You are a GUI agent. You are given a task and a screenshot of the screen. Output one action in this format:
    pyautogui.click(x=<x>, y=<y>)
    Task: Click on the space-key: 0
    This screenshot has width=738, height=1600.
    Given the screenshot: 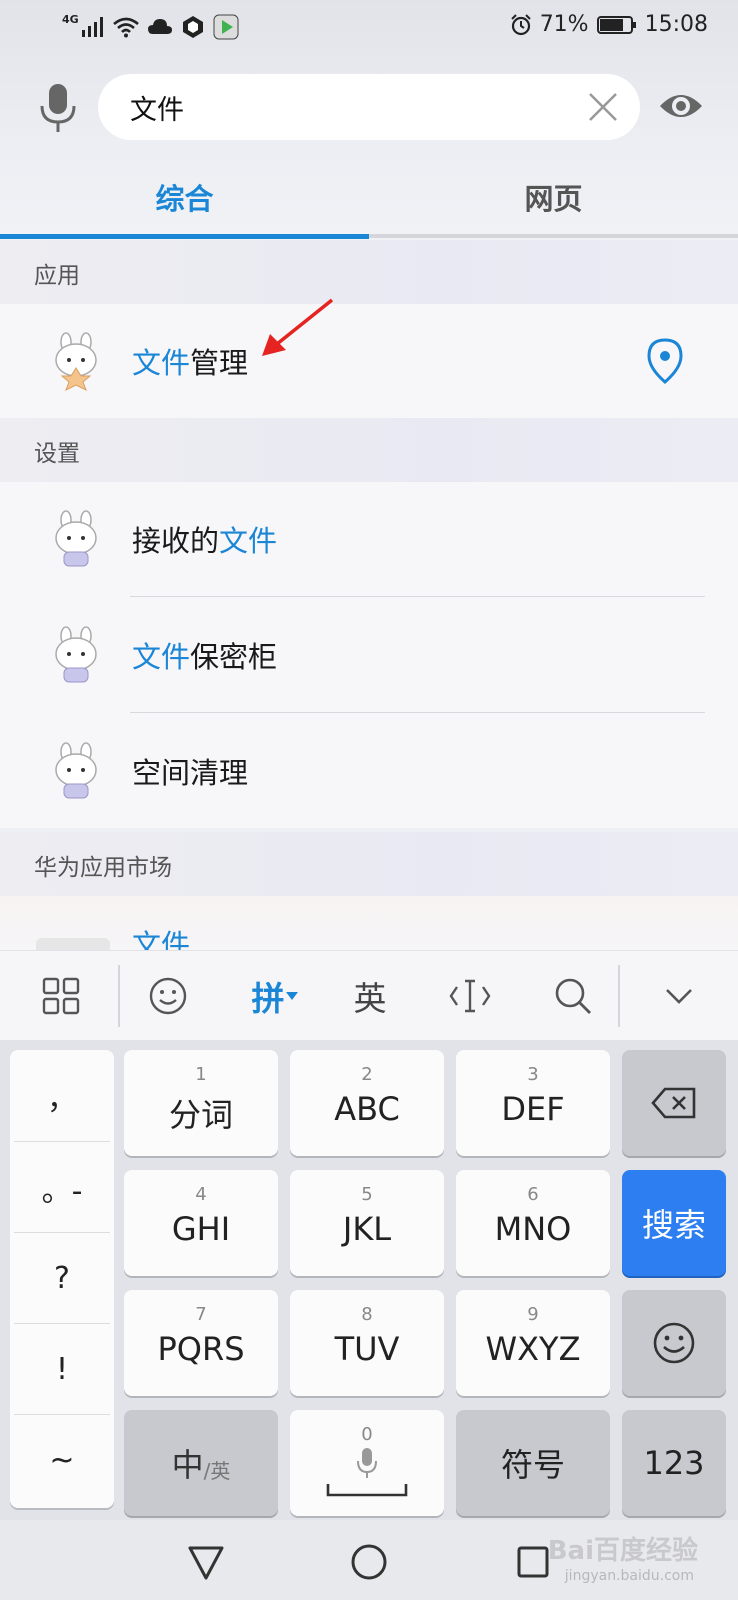 What is the action you would take?
    pyautogui.click(x=367, y=1463)
    